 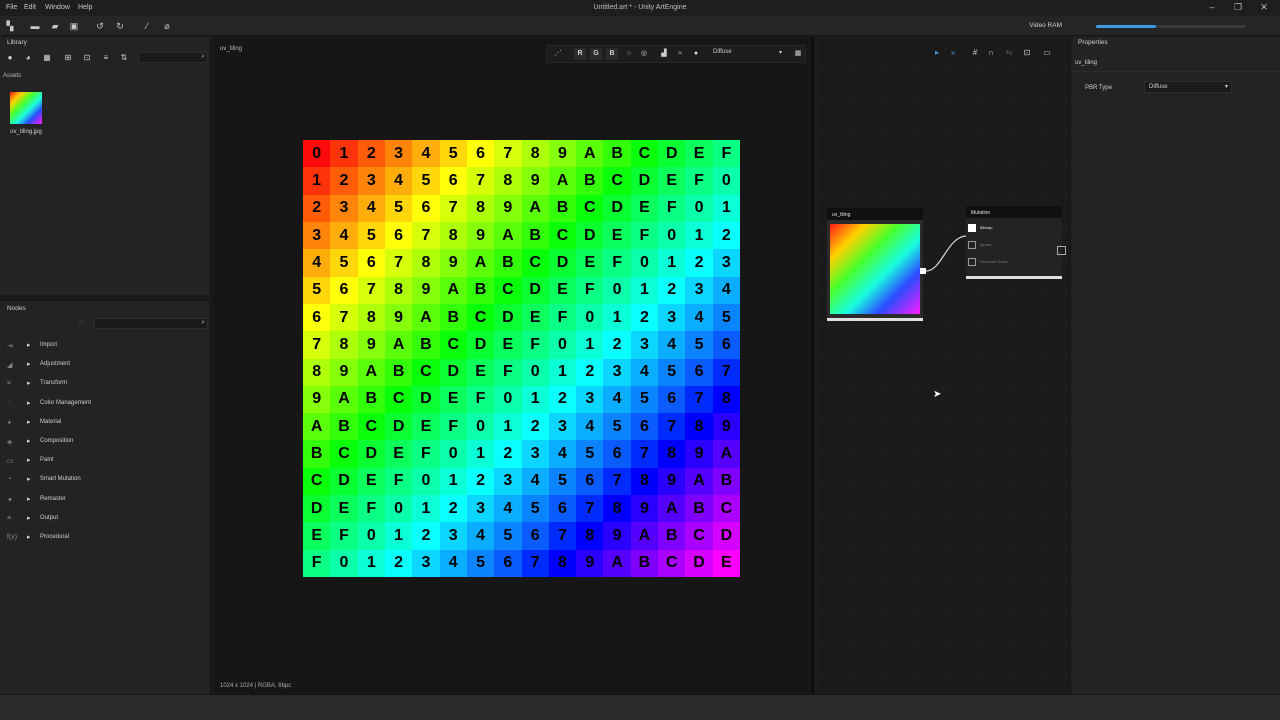 I want to click on uv-cell: C, so click(x=508, y=290).